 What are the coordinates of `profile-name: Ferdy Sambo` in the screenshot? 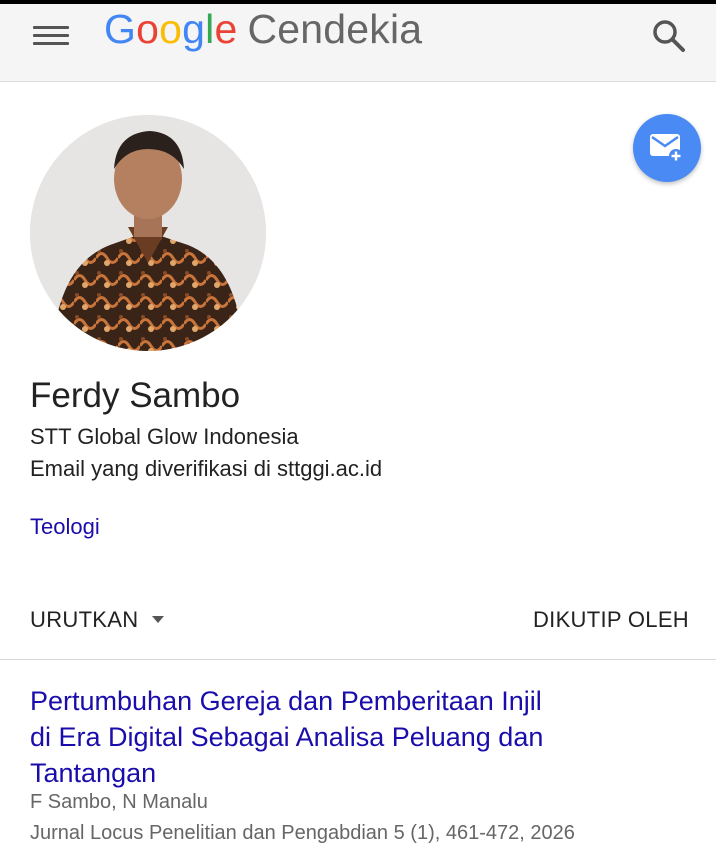 It's located at (135, 395).